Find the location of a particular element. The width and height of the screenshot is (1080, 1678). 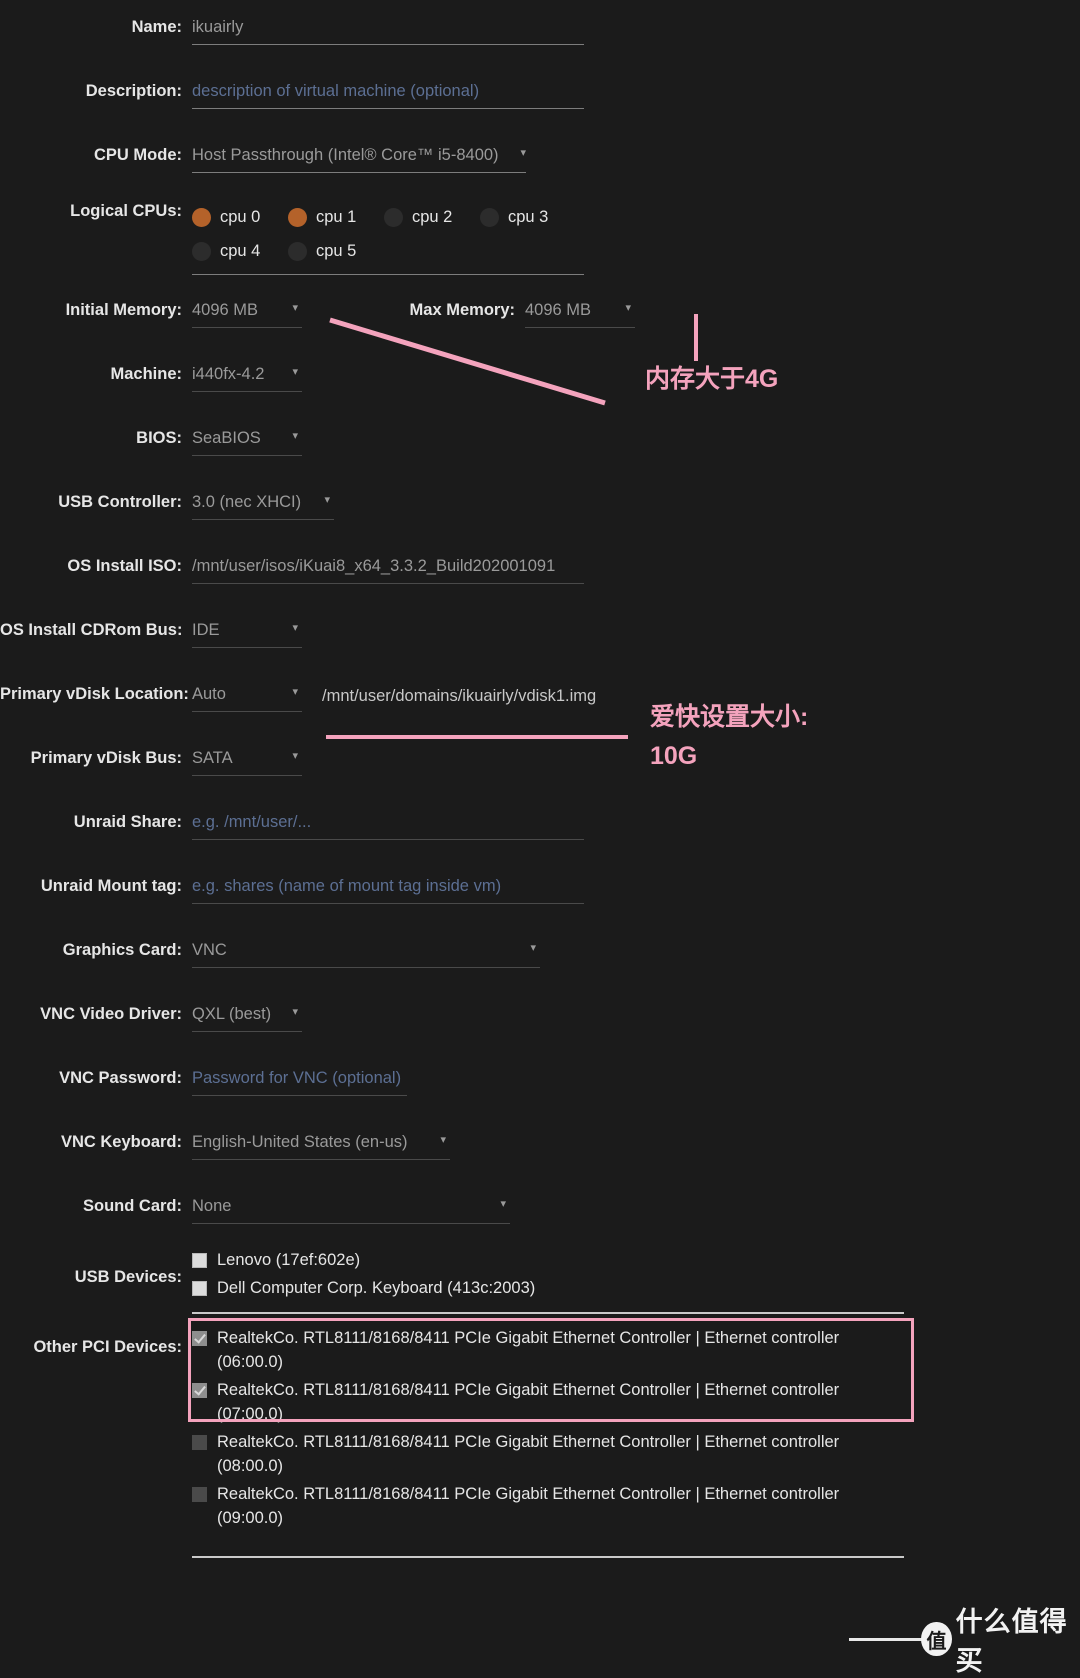

machine-field-wrap: i440fx-4.2 ▾ is located at coordinates (636, 380).